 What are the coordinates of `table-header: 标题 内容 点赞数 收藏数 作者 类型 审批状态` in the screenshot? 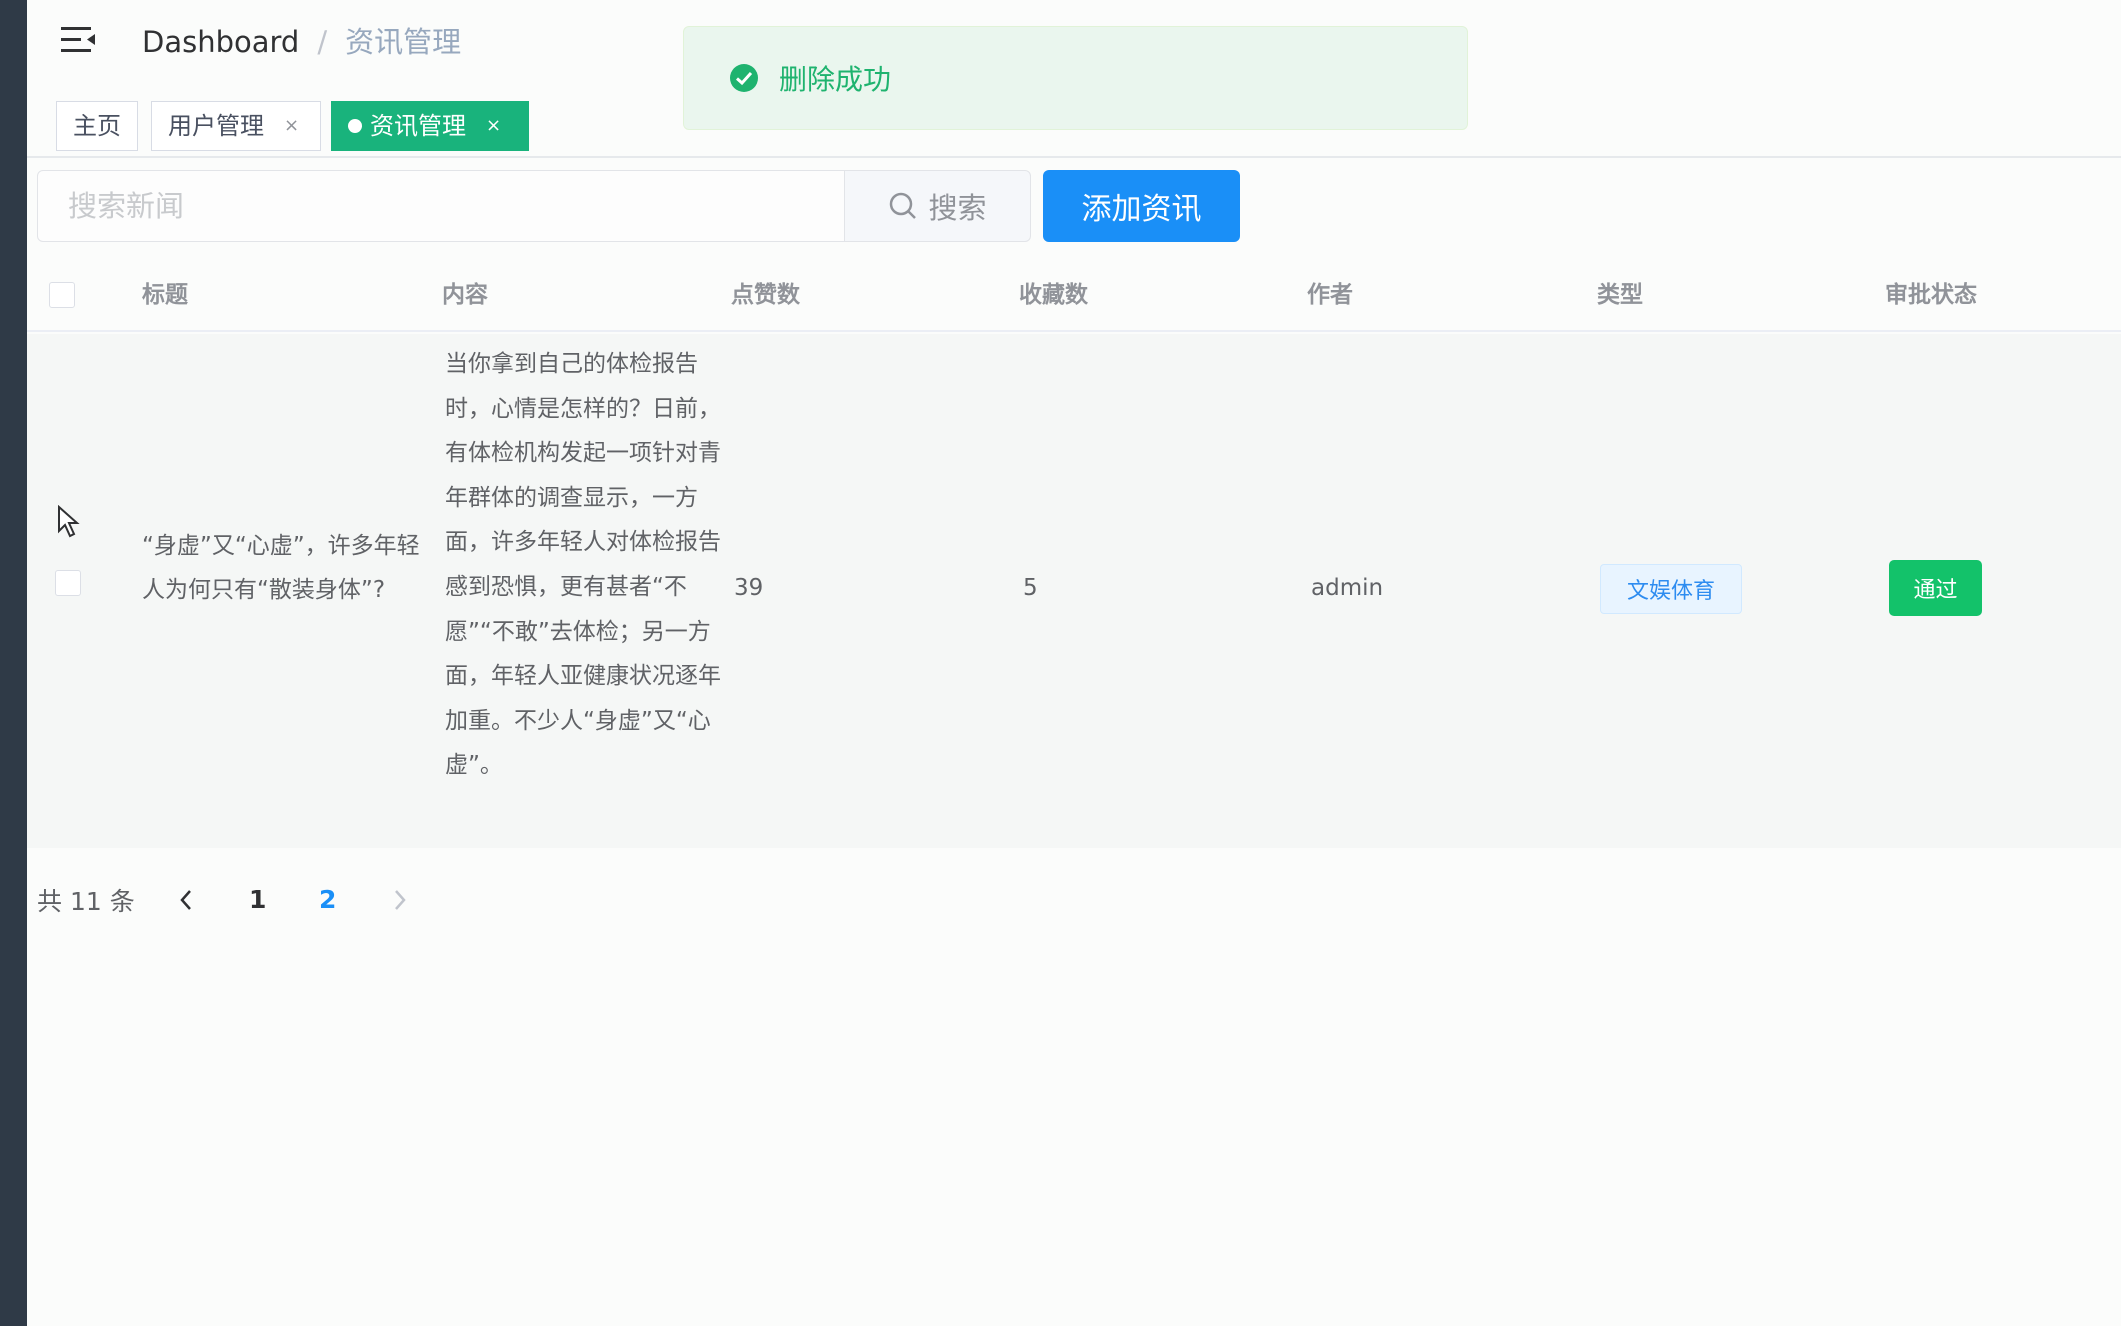 It's located at (1074, 295).